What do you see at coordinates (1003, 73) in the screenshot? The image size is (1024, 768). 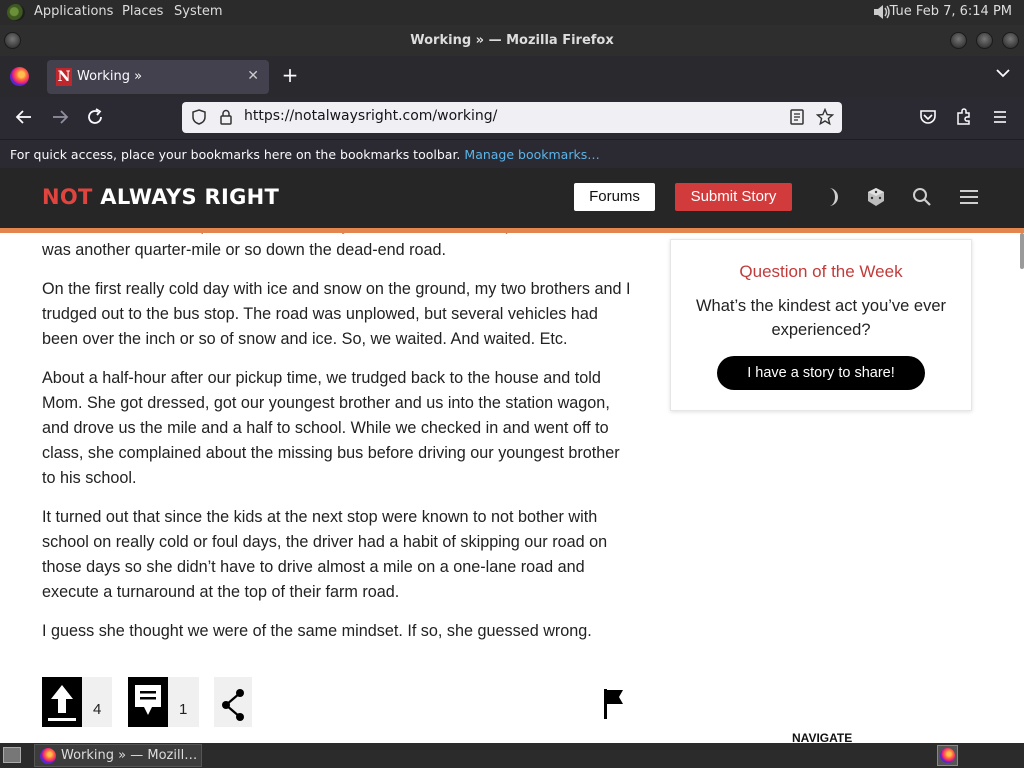 I see `list-all-tabs-icon` at bounding box center [1003, 73].